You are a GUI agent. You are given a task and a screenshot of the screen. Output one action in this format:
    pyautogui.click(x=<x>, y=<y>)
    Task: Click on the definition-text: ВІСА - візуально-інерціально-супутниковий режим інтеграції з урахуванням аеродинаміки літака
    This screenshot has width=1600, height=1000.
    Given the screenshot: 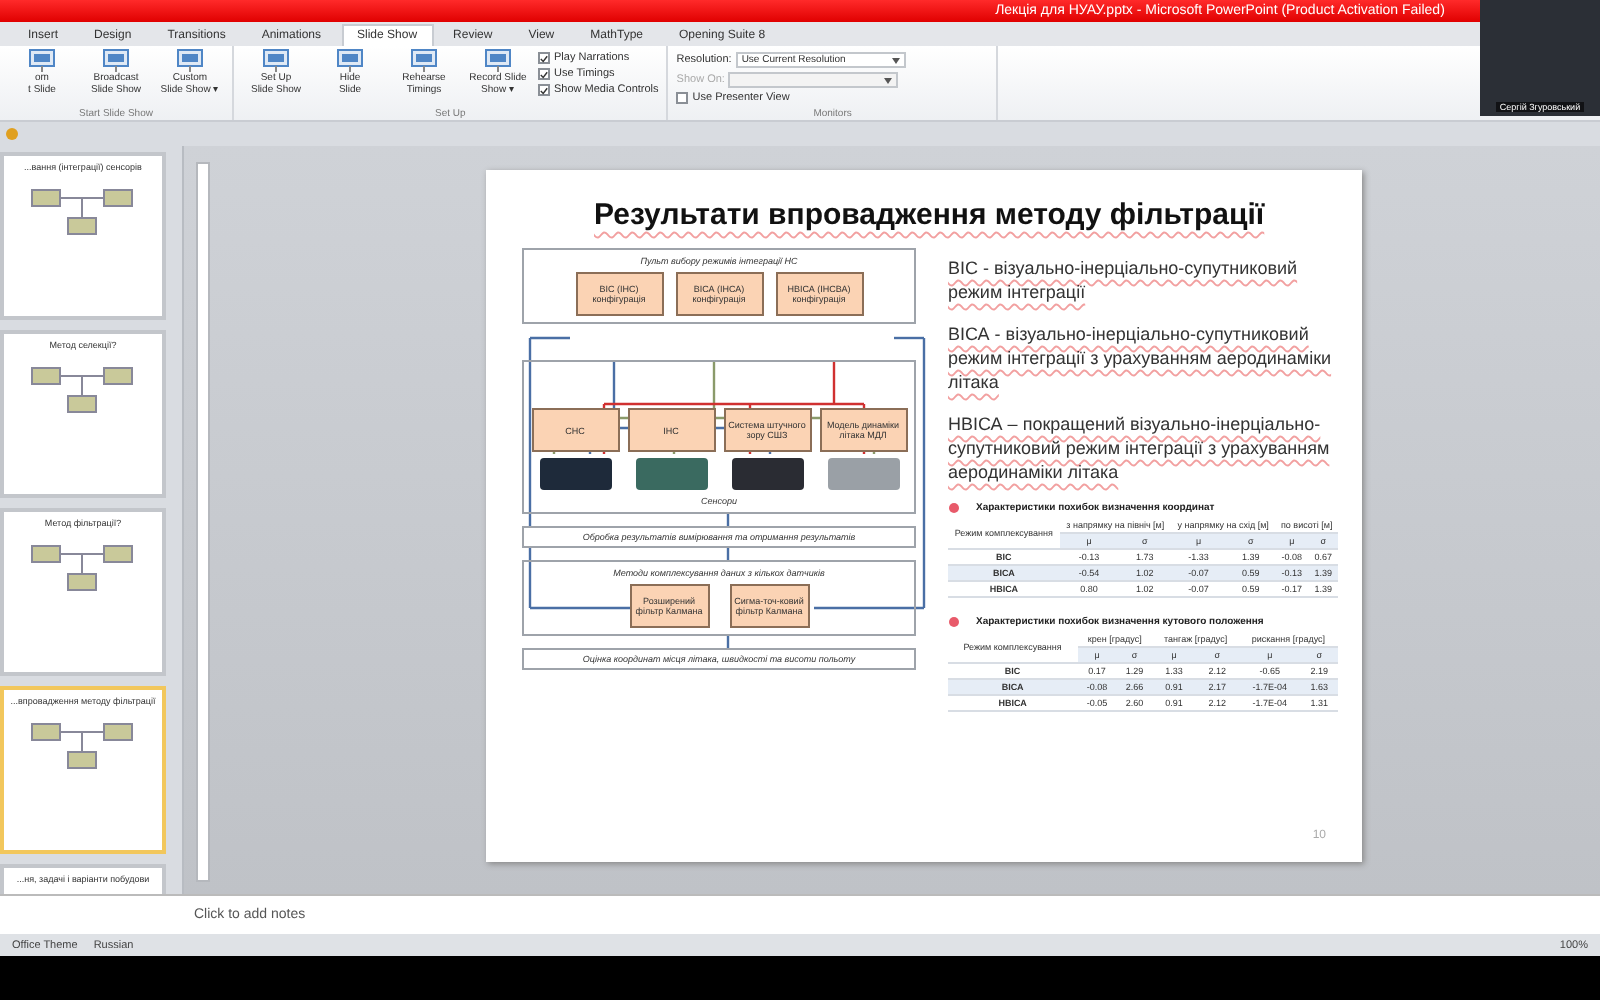 What is the action you would take?
    pyautogui.click(x=1141, y=358)
    